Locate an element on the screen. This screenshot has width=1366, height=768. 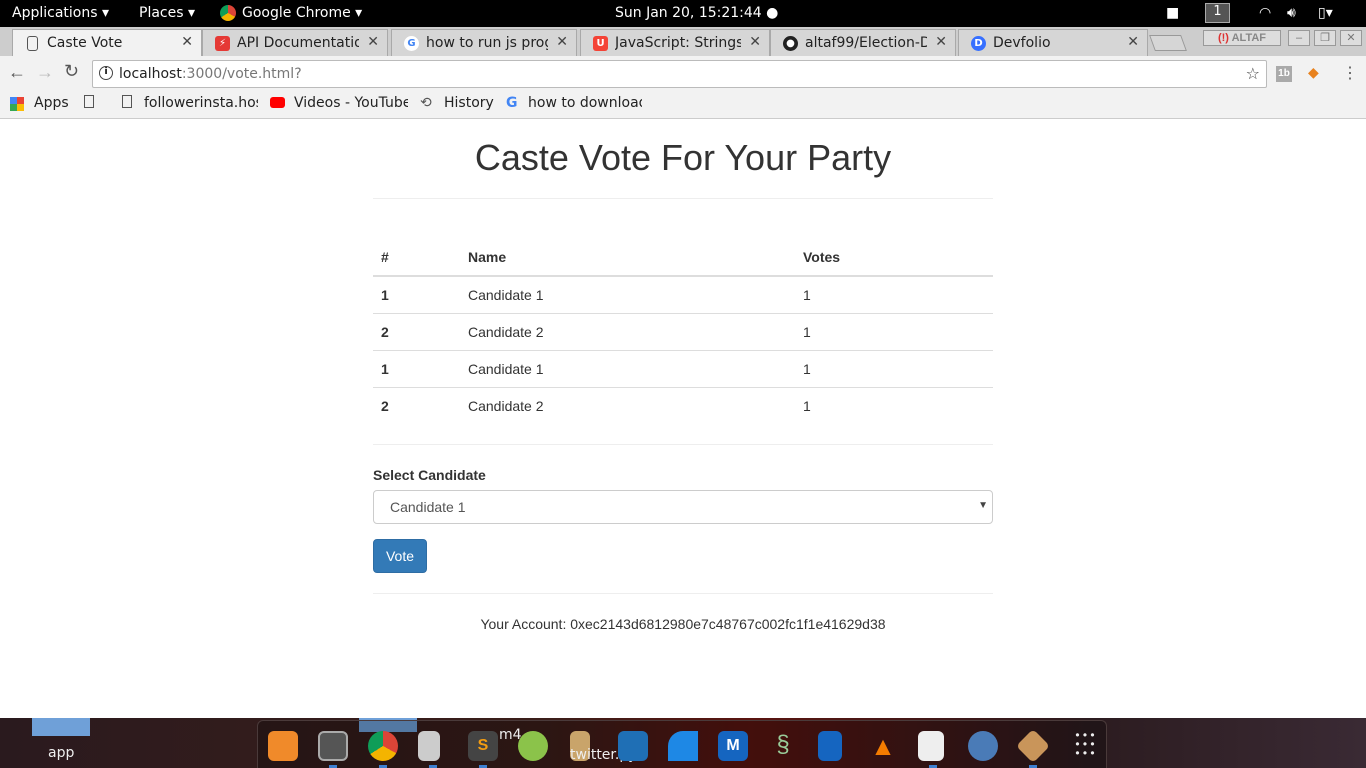
google-icon: G is located at coordinates (512, 103).